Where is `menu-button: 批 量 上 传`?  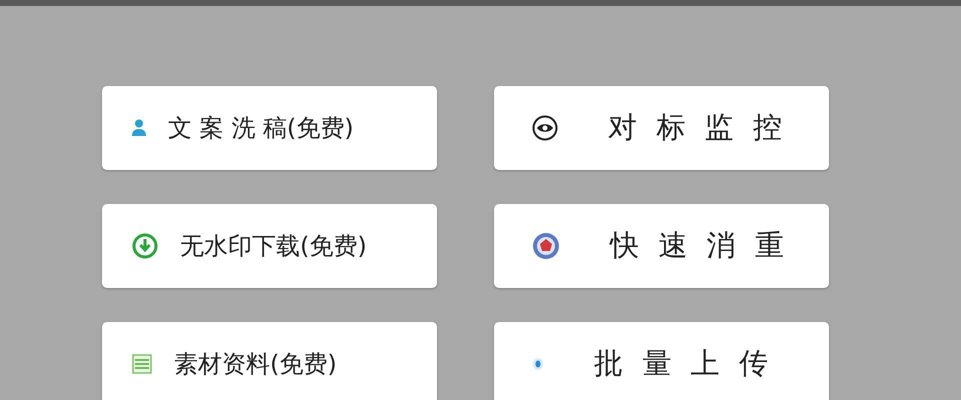 menu-button: 批 量 上 传 is located at coordinates (661, 361).